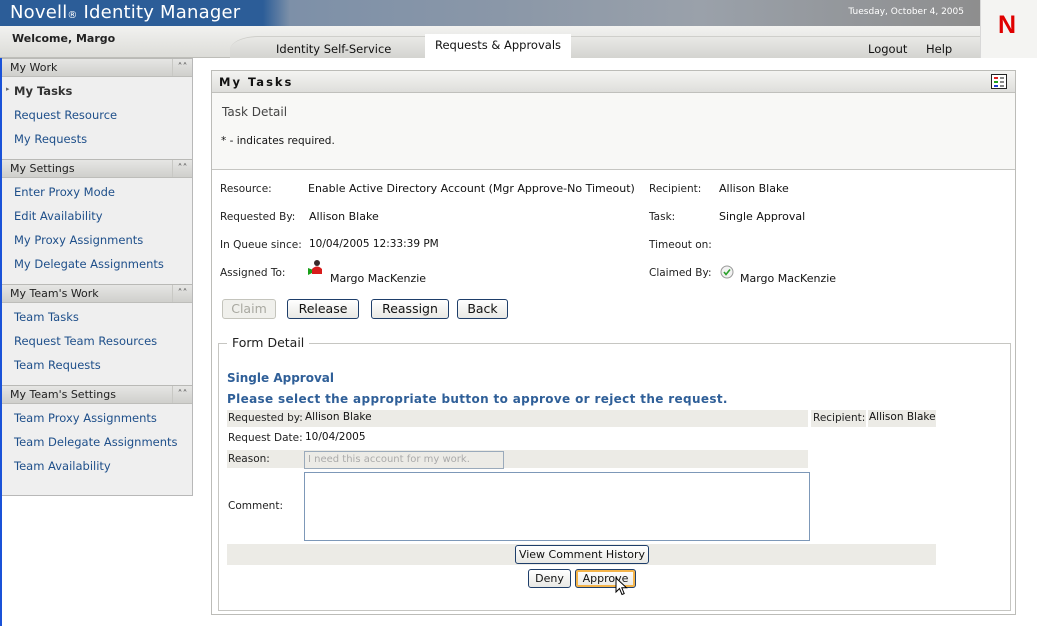 This screenshot has width=1037, height=626. What do you see at coordinates (662, 217) in the screenshot?
I see `task-label: Task:` at bounding box center [662, 217].